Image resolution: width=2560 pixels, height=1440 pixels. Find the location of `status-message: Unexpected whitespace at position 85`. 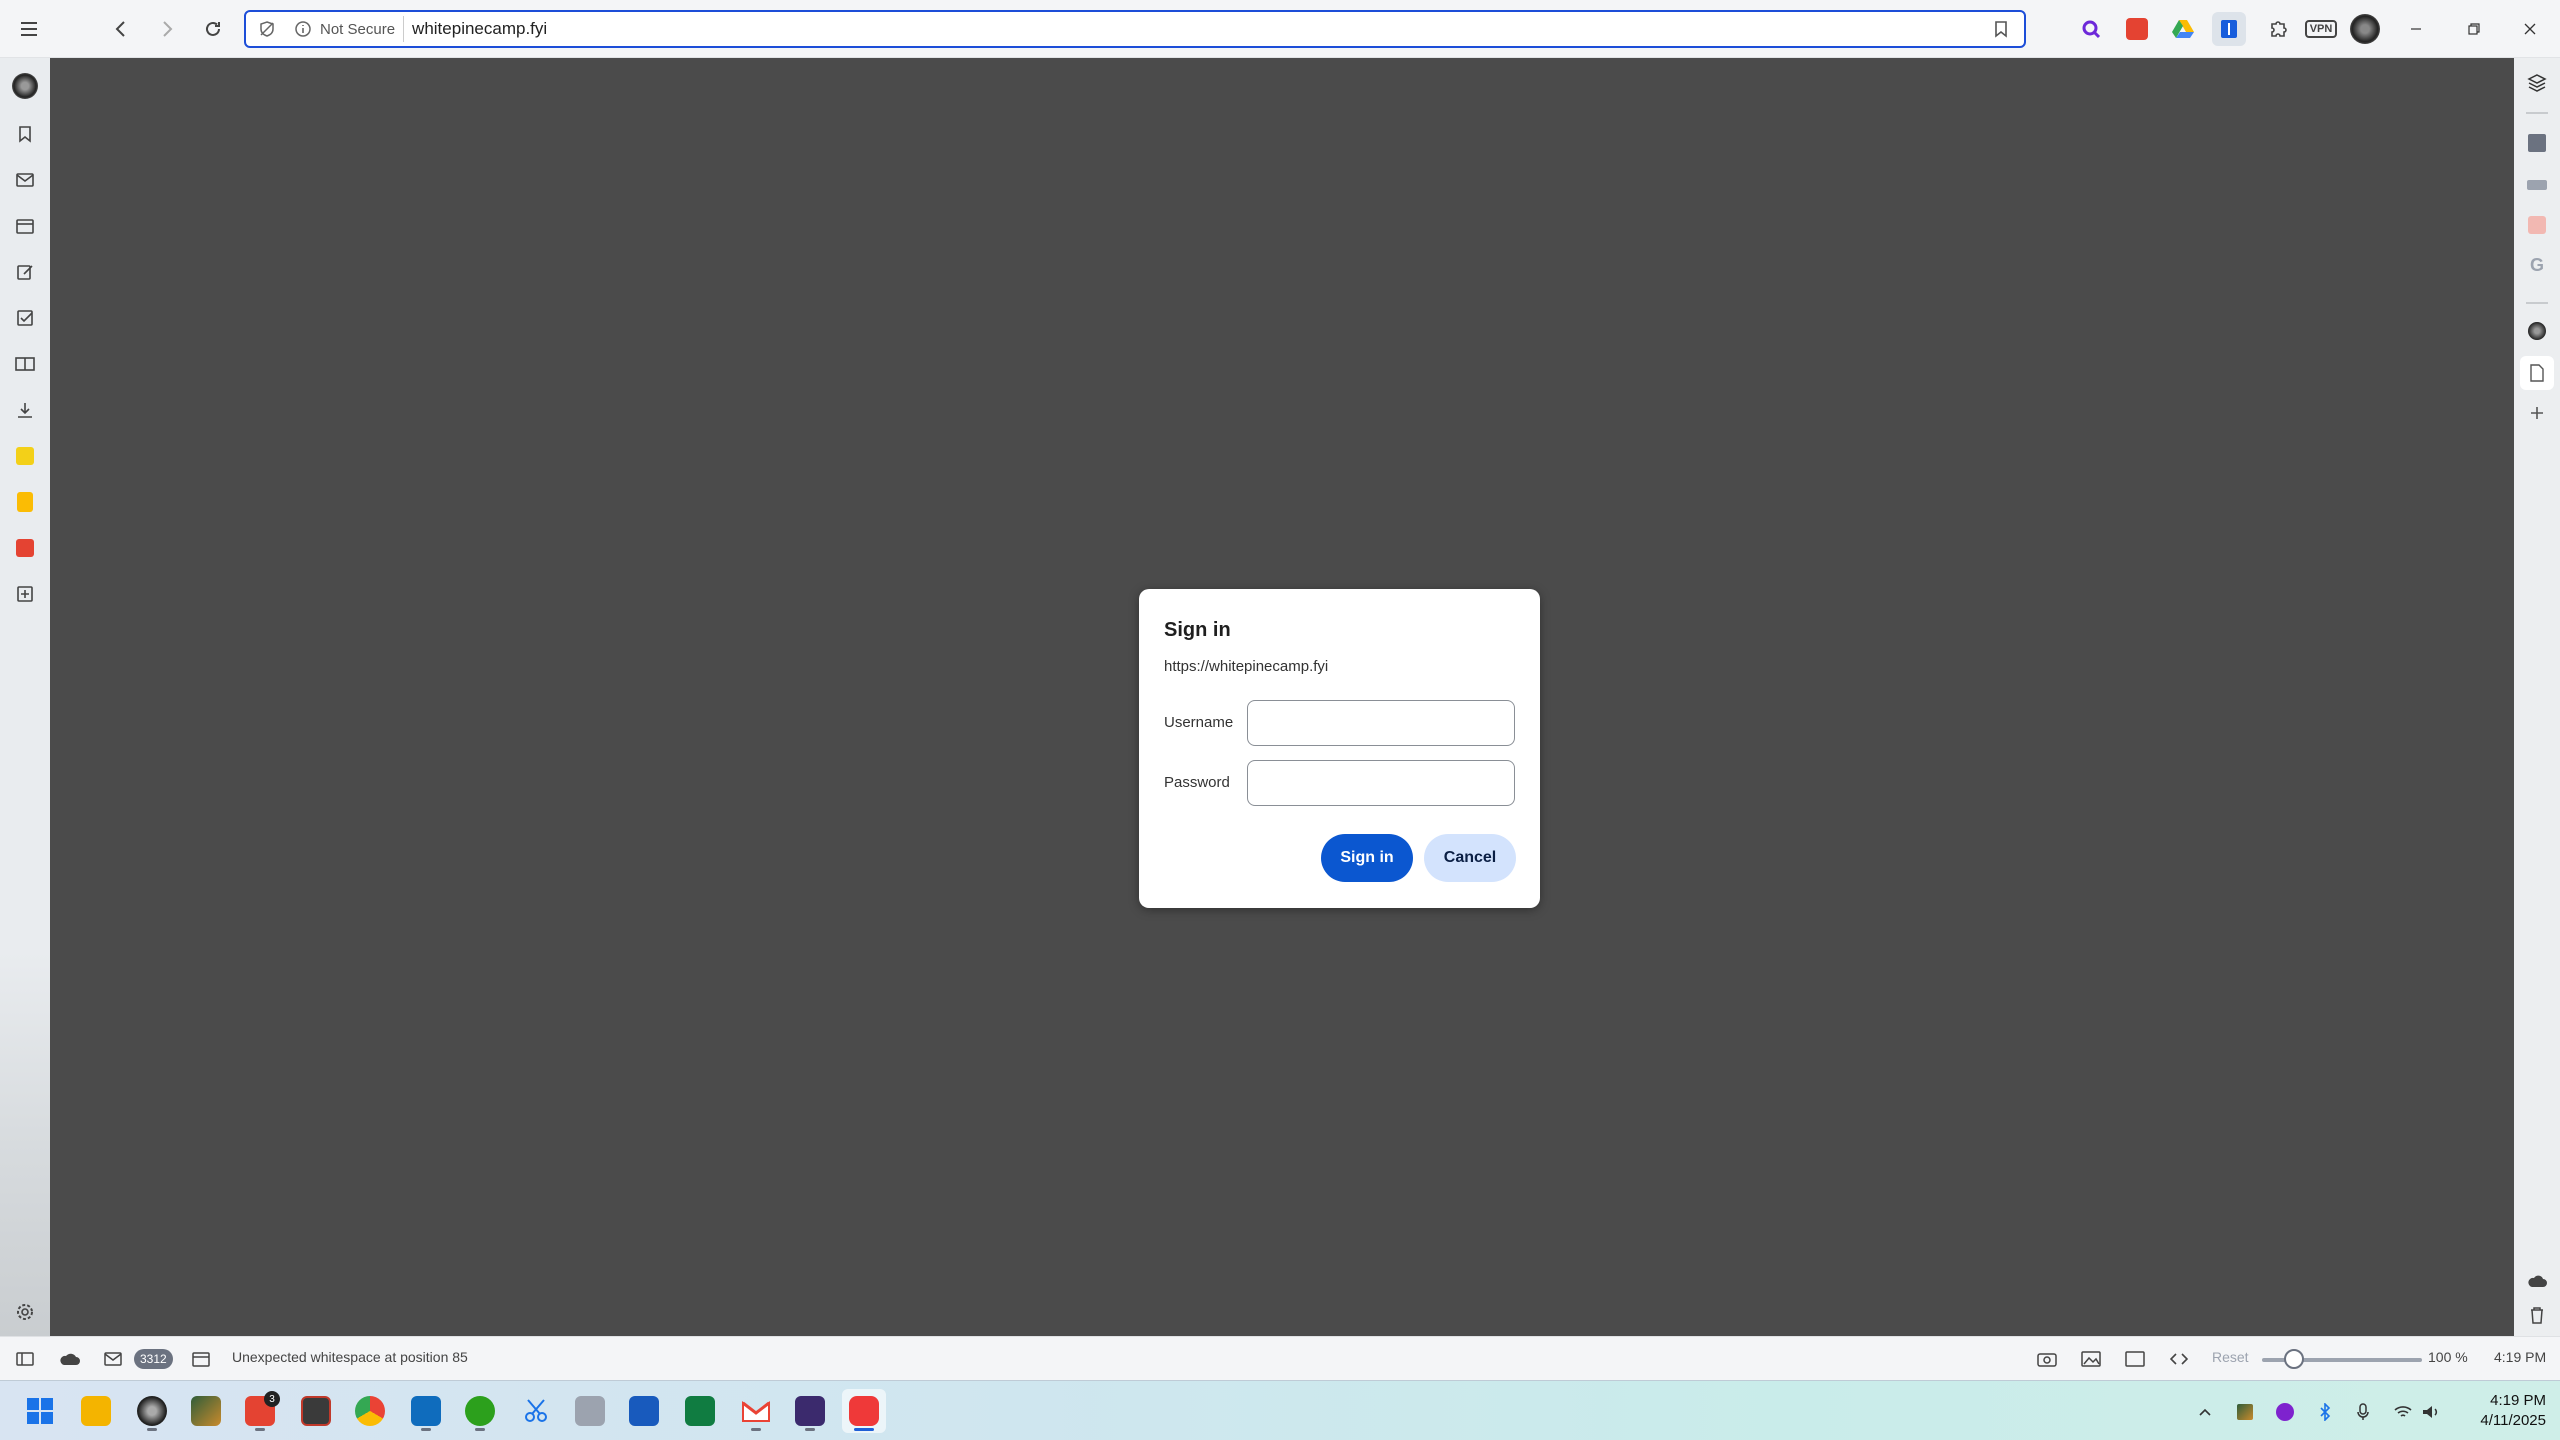

status-message: Unexpected whitespace at position 85 is located at coordinates (350, 1357).